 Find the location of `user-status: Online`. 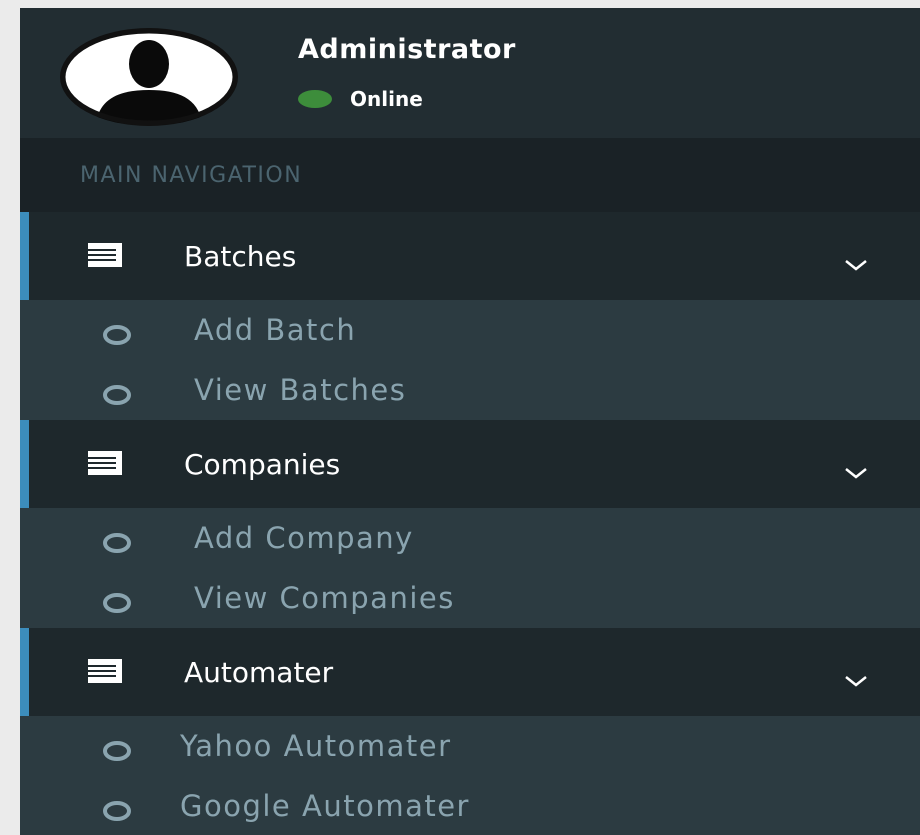

user-status: Online is located at coordinates (360, 99).